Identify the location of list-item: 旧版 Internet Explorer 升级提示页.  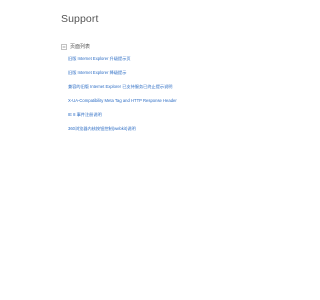
(122, 61).